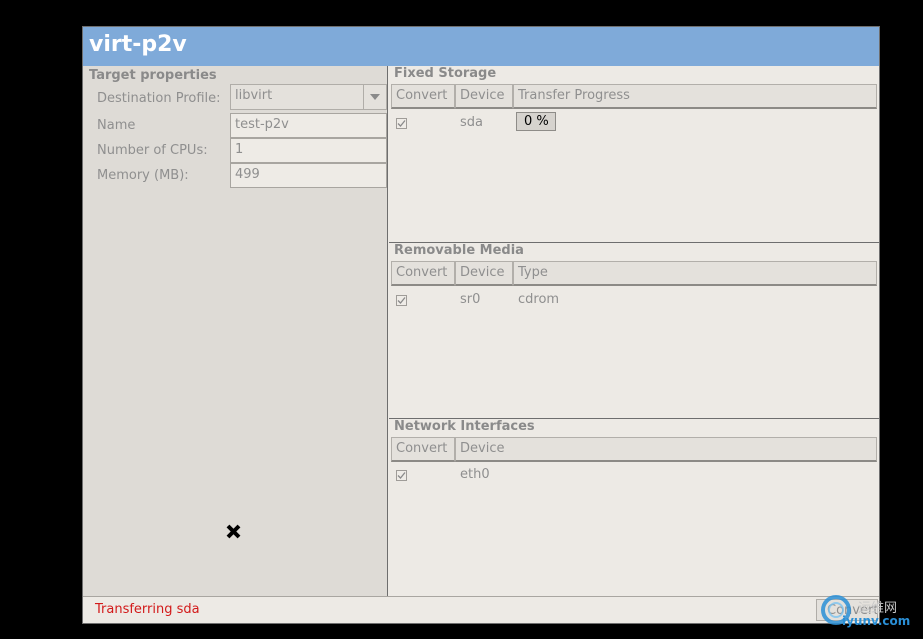 The height and width of the screenshot is (639, 923). I want to click on x-cursor-icon, so click(233, 531).